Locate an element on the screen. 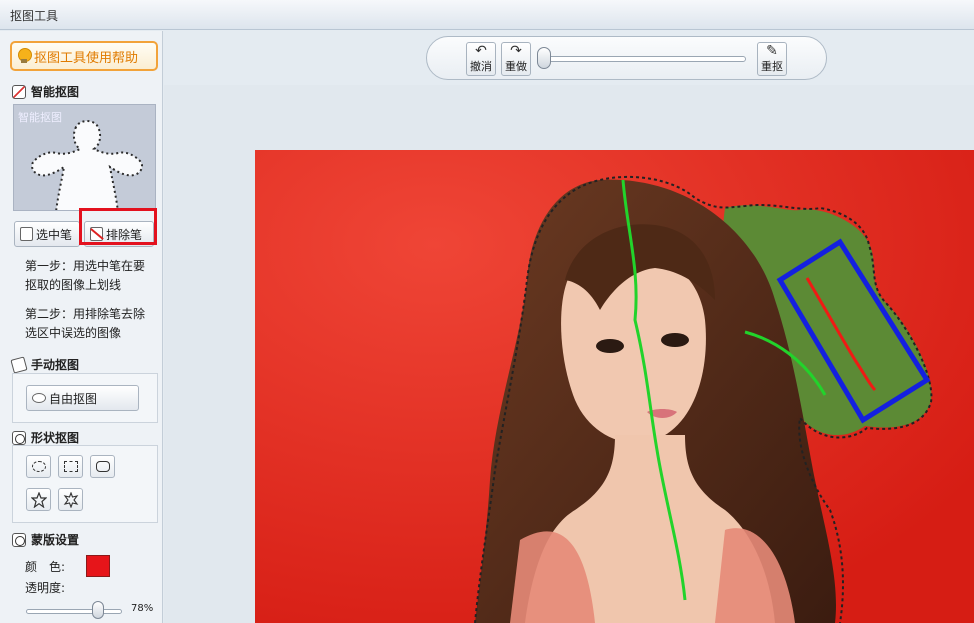 Image resolution: width=974 pixels, height=623 pixels. help-button-label: 抠图工具使用帮助 is located at coordinates (86, 58).